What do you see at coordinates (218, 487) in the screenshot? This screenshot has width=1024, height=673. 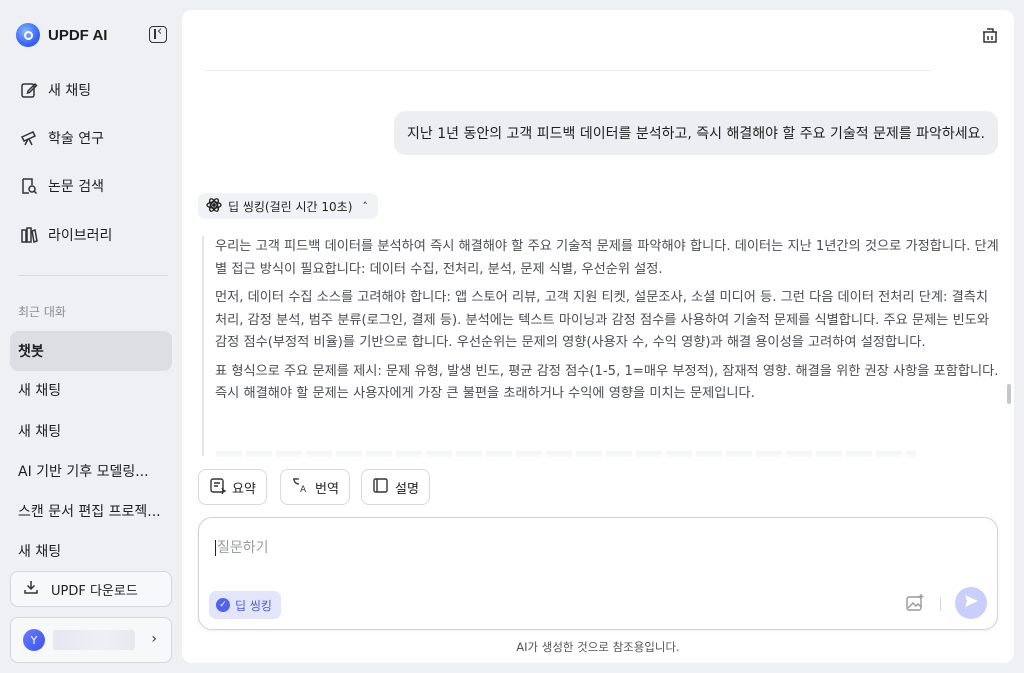 I see `summary-icon` at bounding box center [218, 487].